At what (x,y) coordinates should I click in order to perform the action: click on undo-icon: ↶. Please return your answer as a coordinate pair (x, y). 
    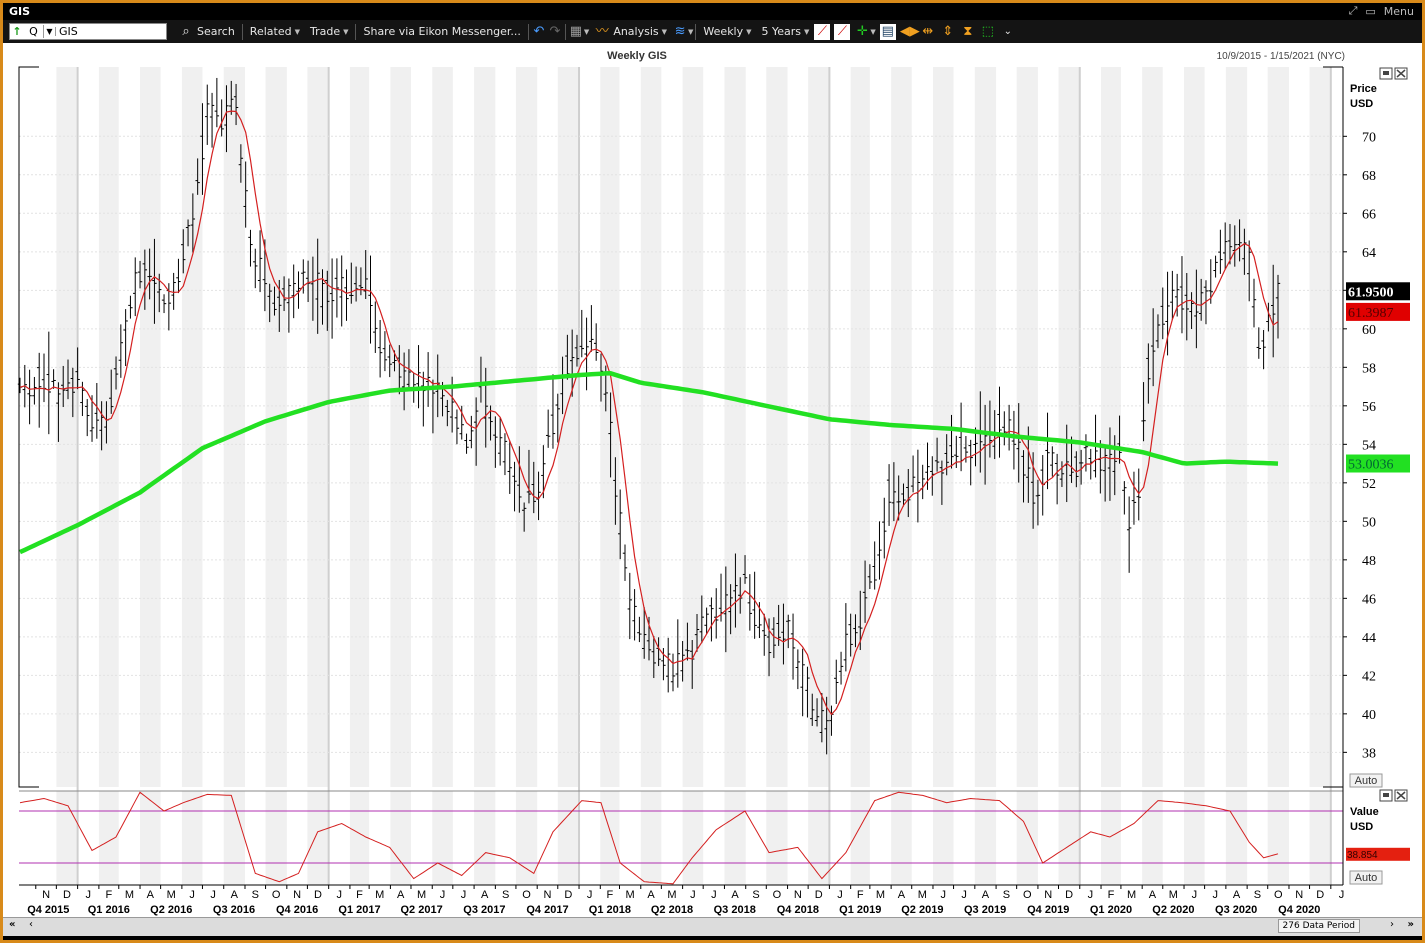
    Looking at the image, I should click on (539, 32).